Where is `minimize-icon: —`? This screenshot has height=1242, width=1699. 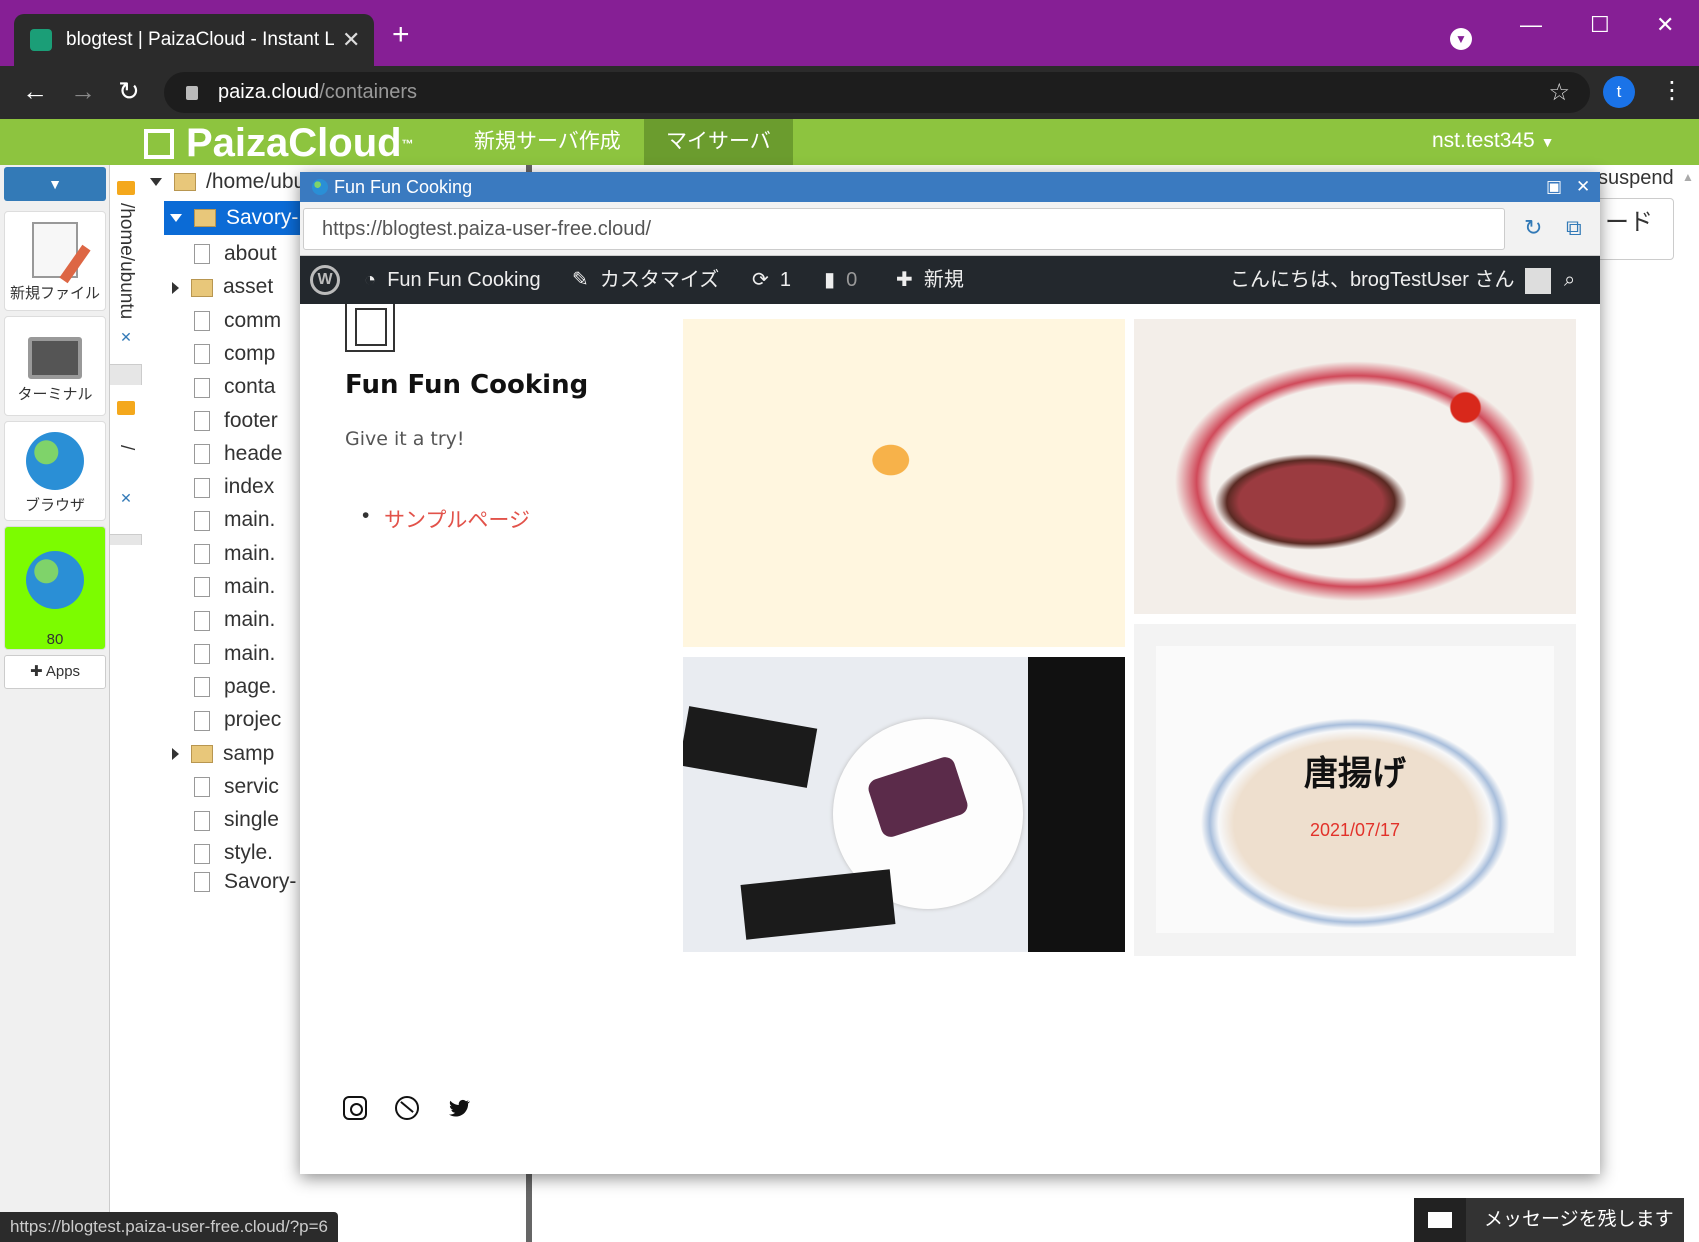
minimize-icon: — is located at coordinates (1531, 25).